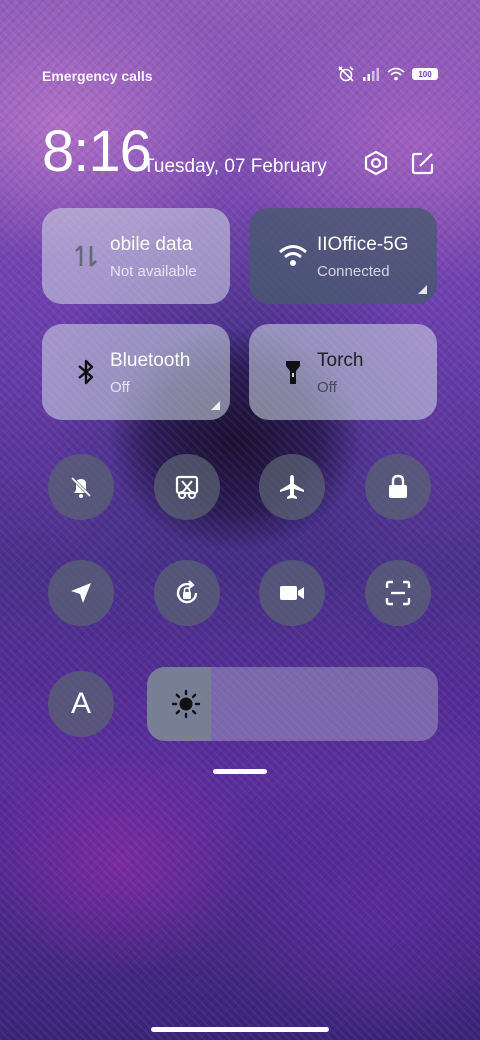  I want to click on font-size-button: A, so click(81, 704).